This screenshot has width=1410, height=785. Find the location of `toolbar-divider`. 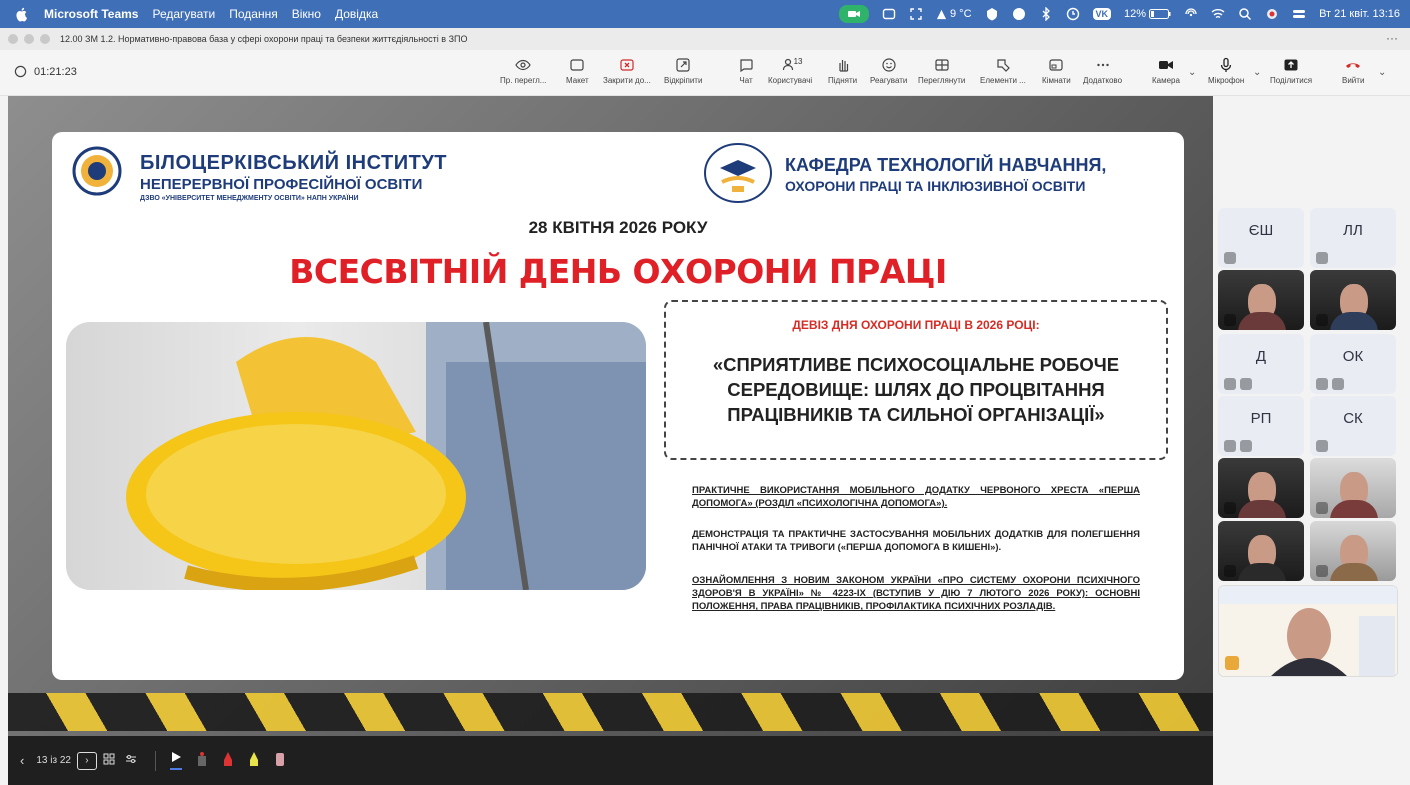

toolbar-divider is located at coordinates (155, 760).